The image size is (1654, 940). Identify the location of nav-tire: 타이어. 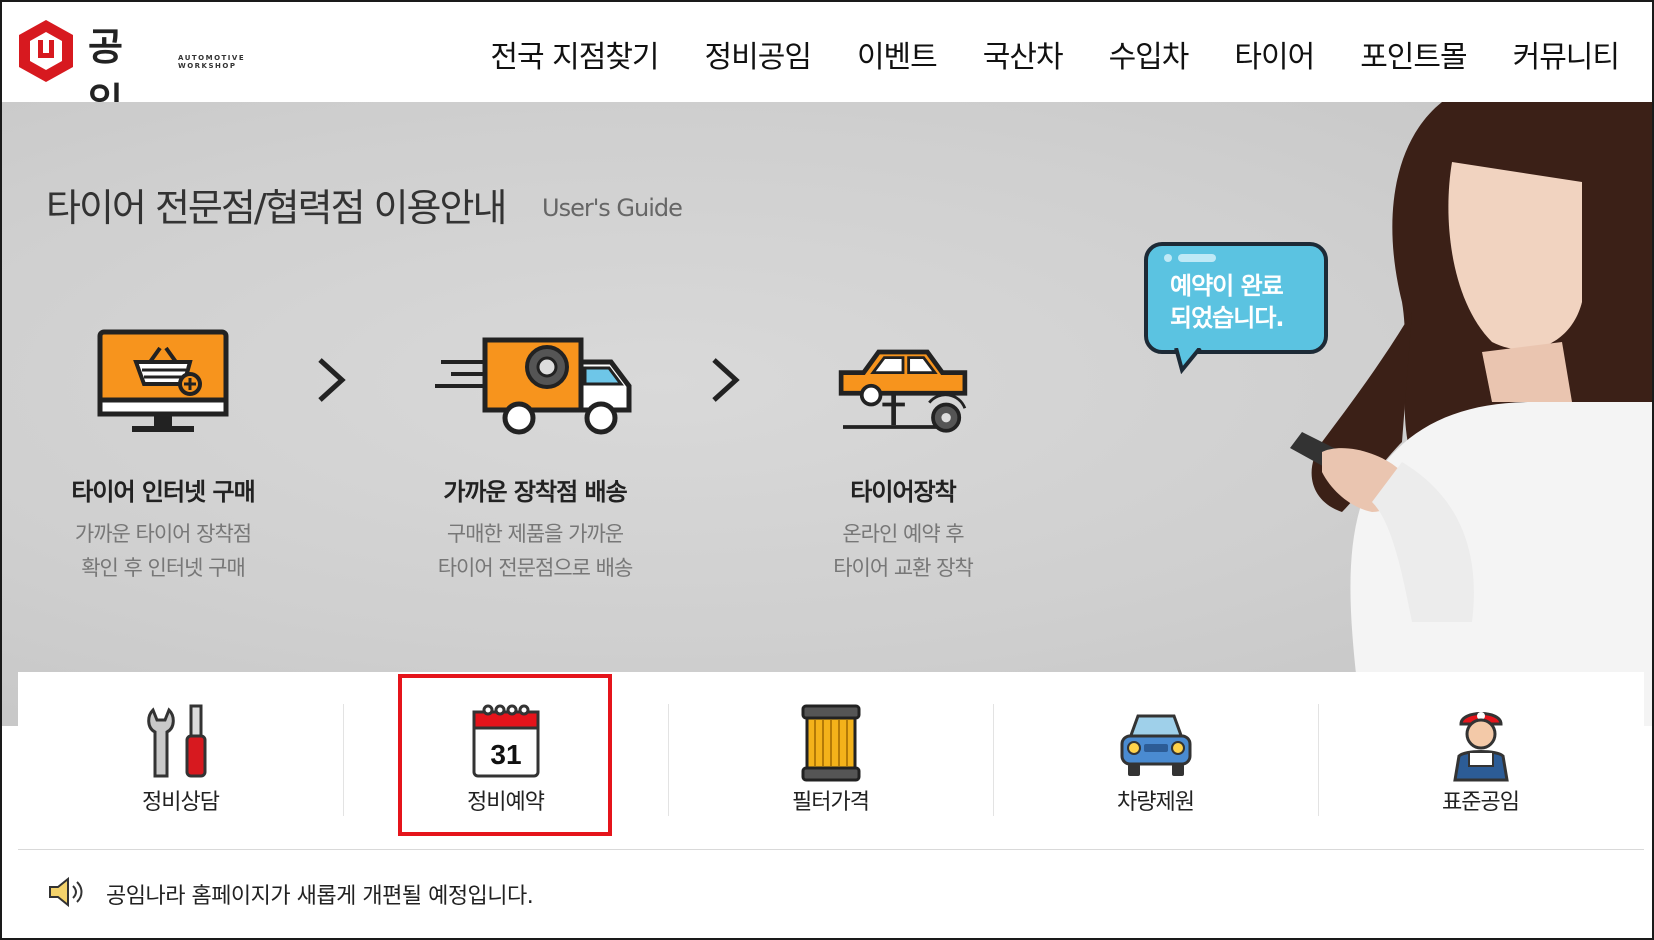
(1274, 54).